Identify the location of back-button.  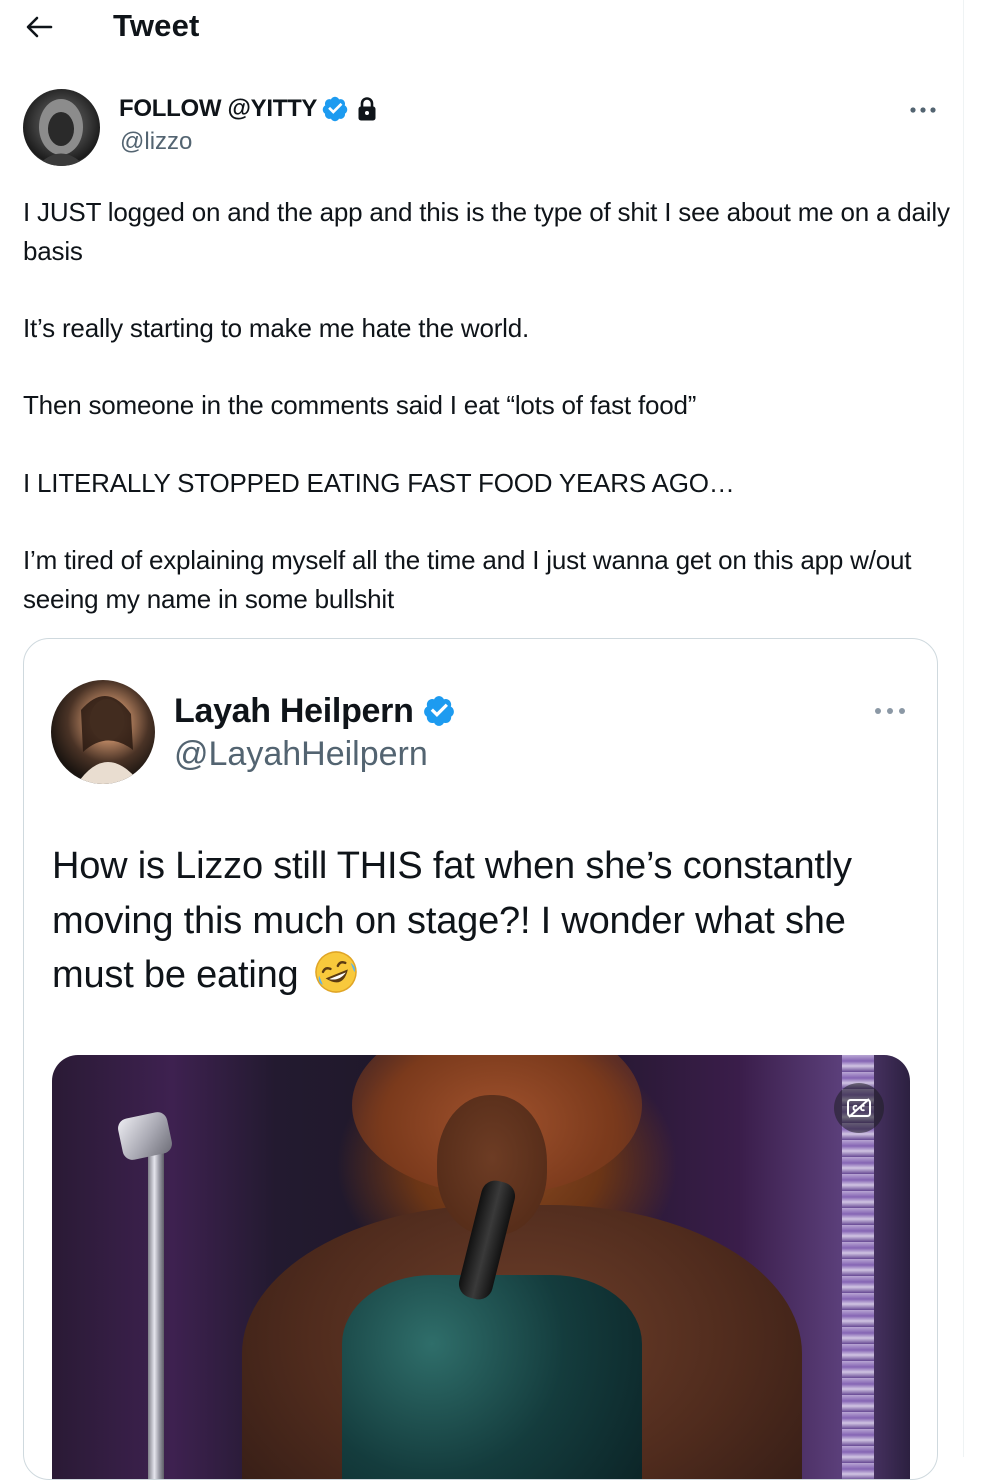
(39, 27).